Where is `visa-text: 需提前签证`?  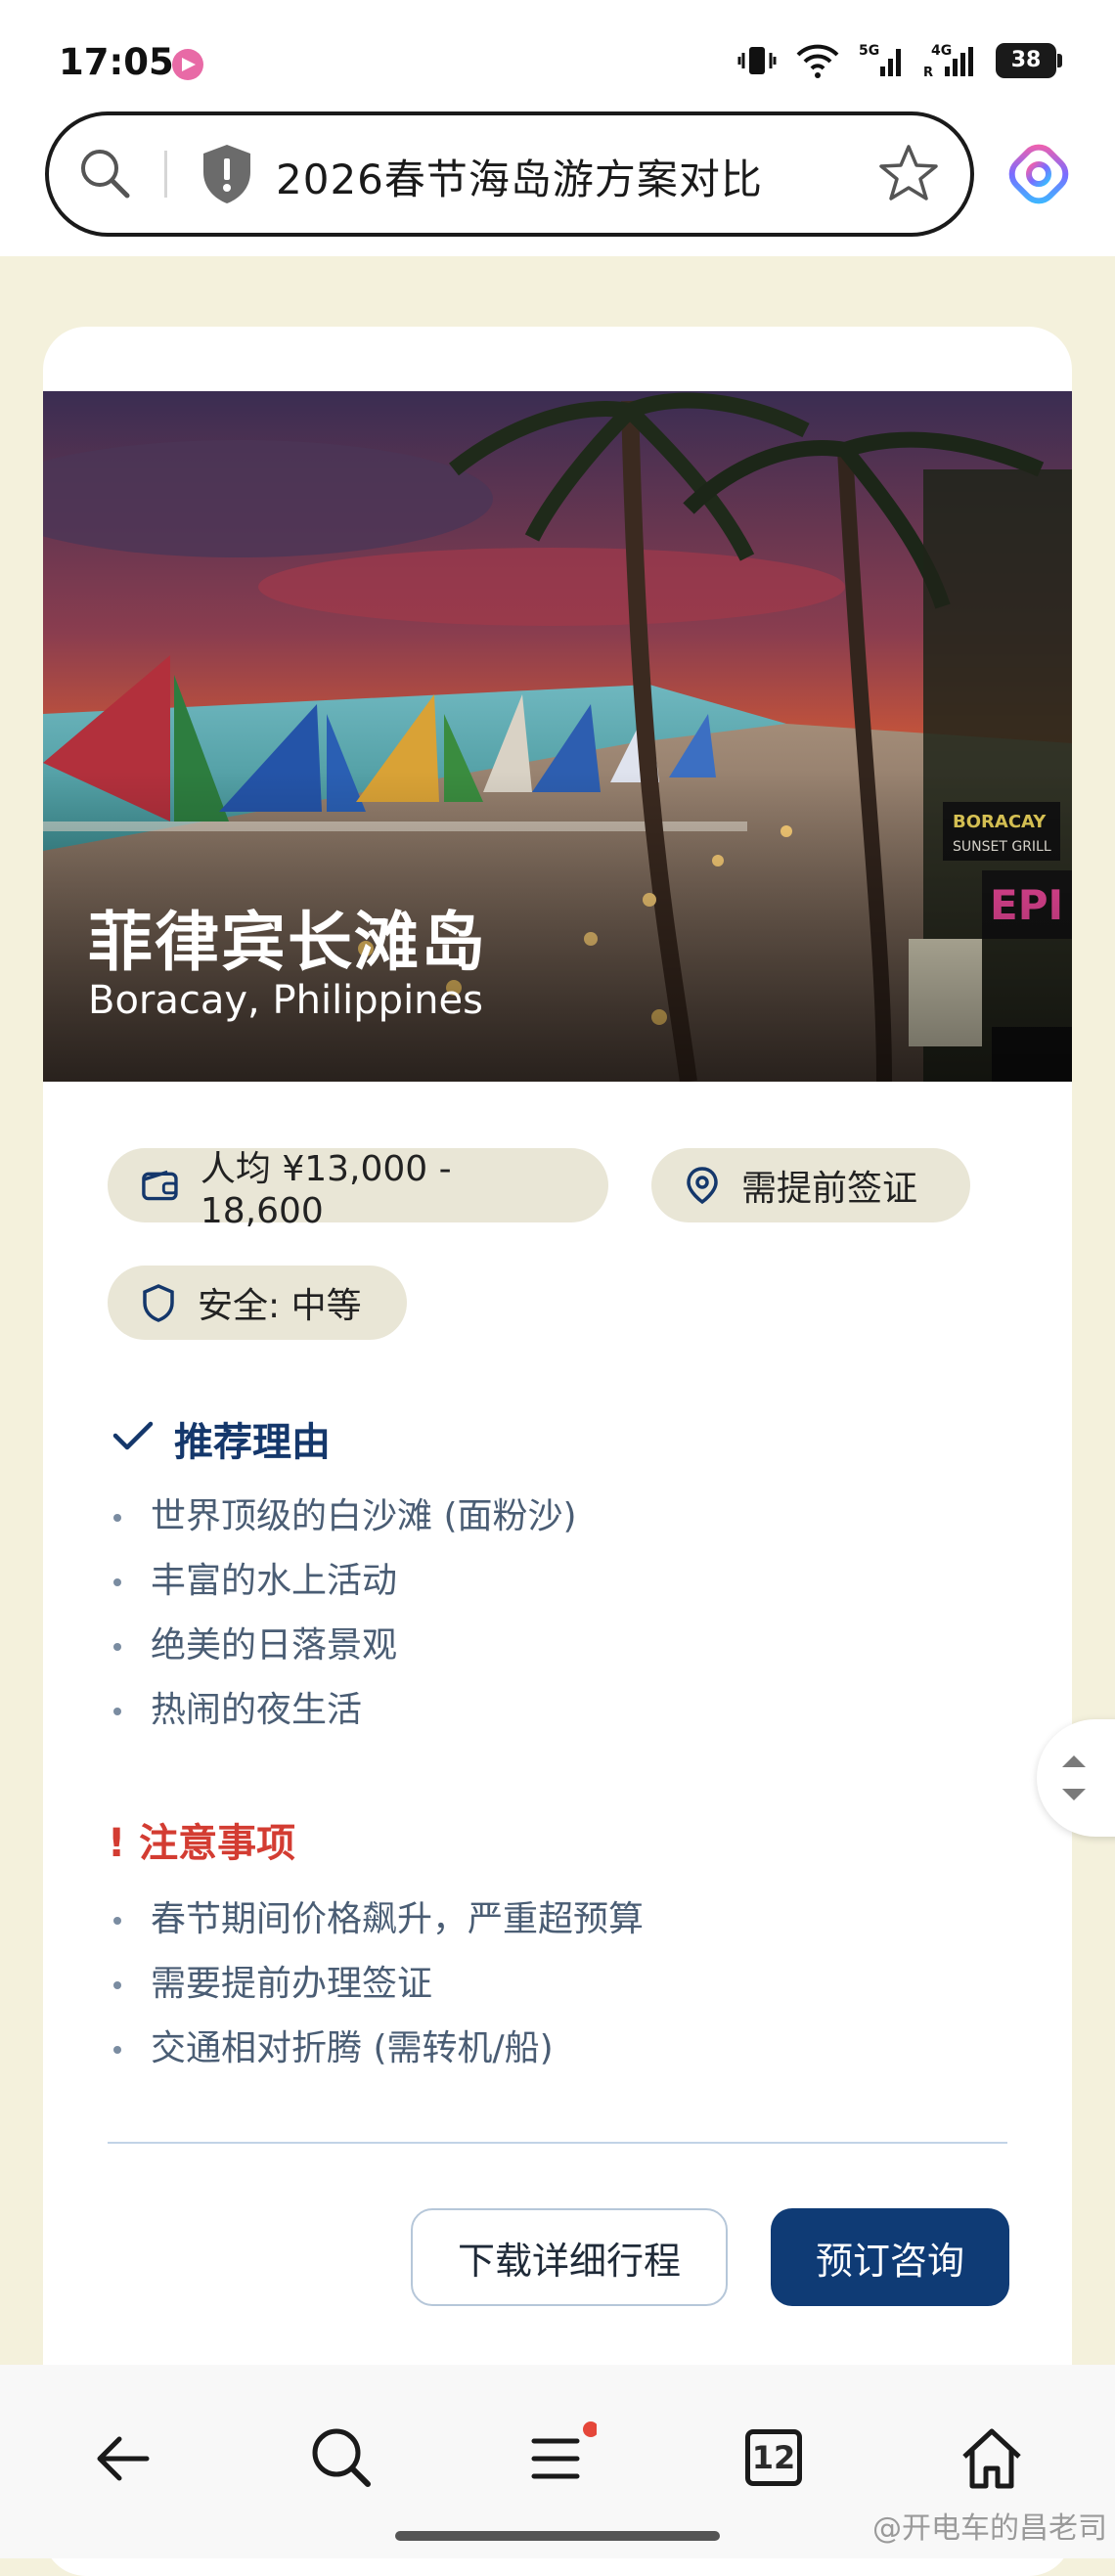 visa-text: 需提前签证 is located at coordinates (830, 1189).